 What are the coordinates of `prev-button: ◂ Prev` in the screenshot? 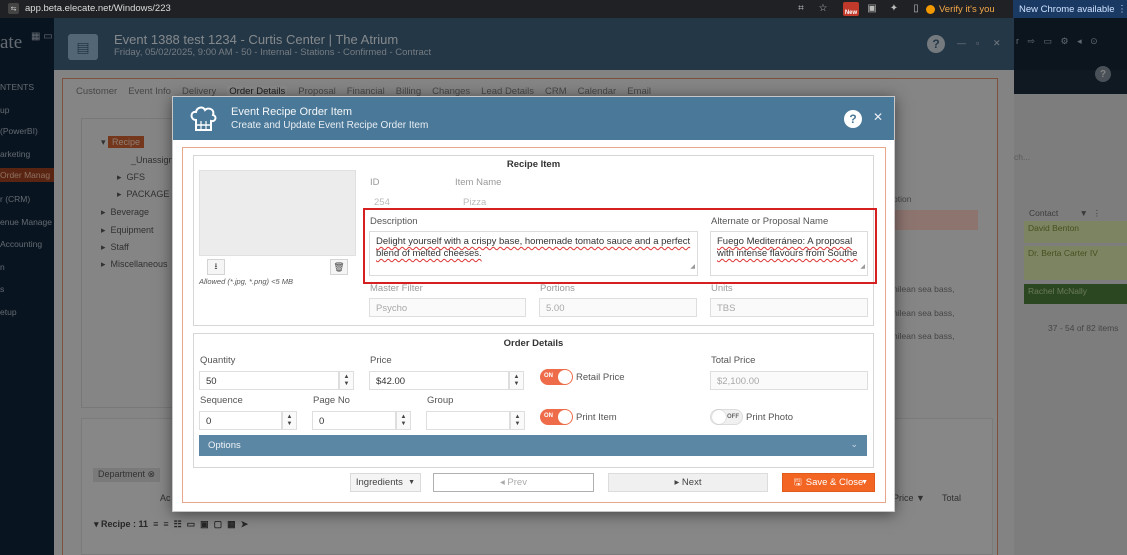 It's located at (513, 482).